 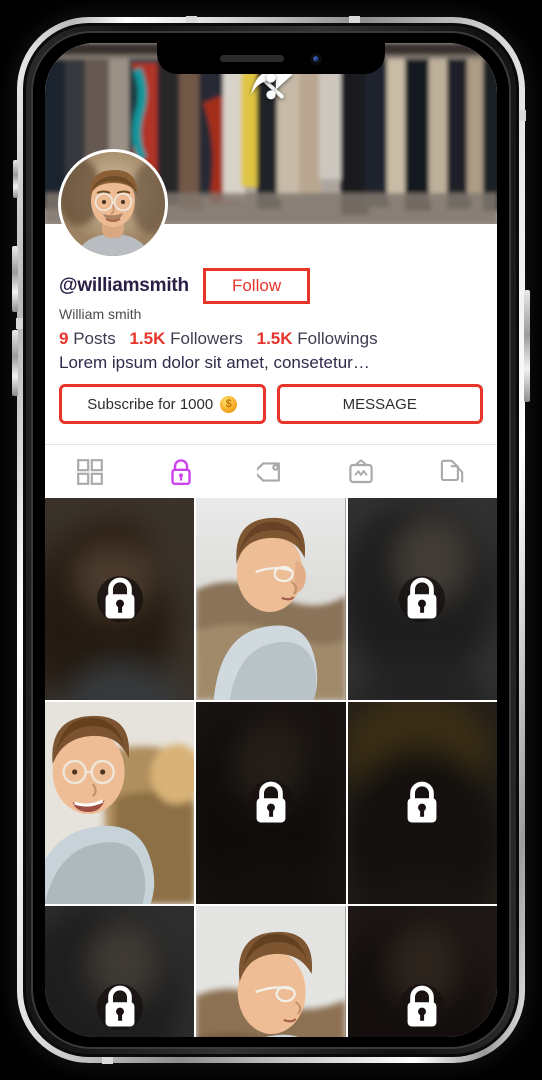 I want to click on tab-locked, so click(x=180, y=471).